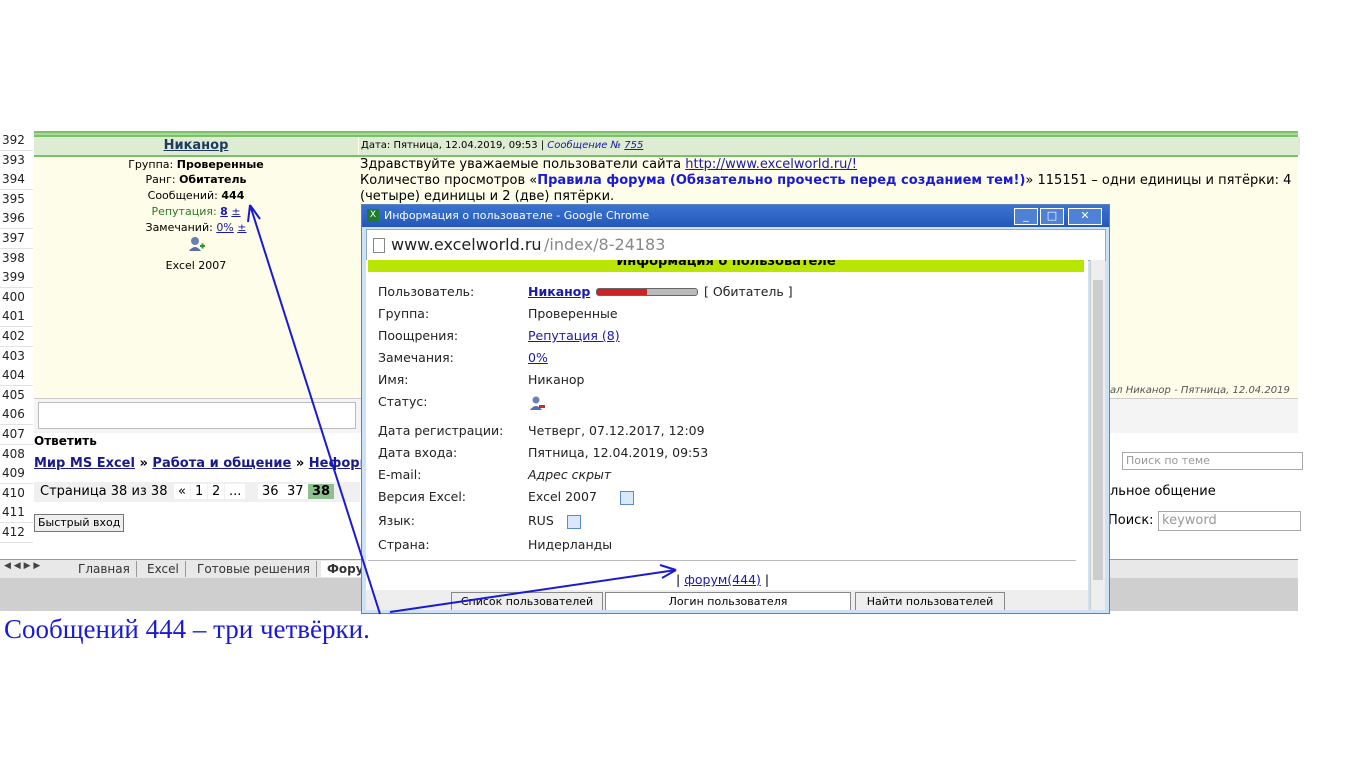 The height and width of the screenshot is (768, 1360). I want to click on arrow-to-messages, so click(315, 409).